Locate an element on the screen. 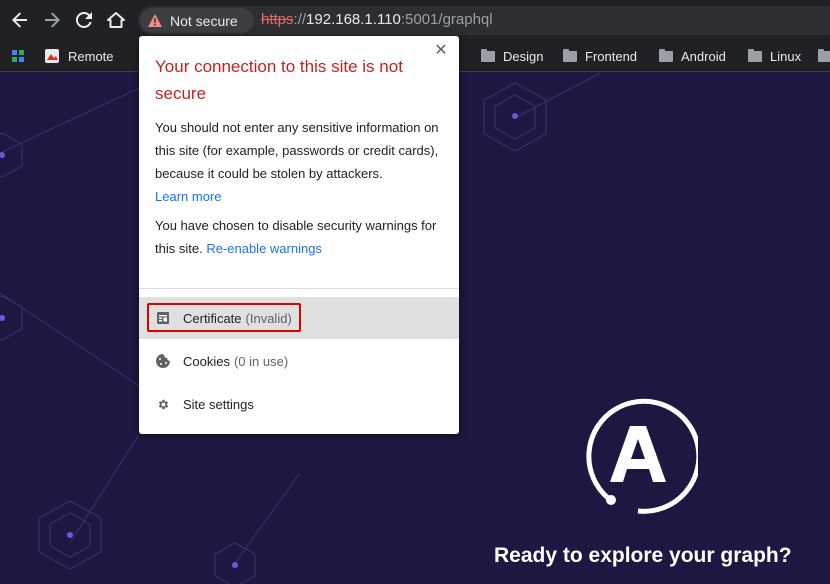 The height and width of the screenshot is (584, 830). bookmark-frontend: Frontend is located at coordinates (600, 56).